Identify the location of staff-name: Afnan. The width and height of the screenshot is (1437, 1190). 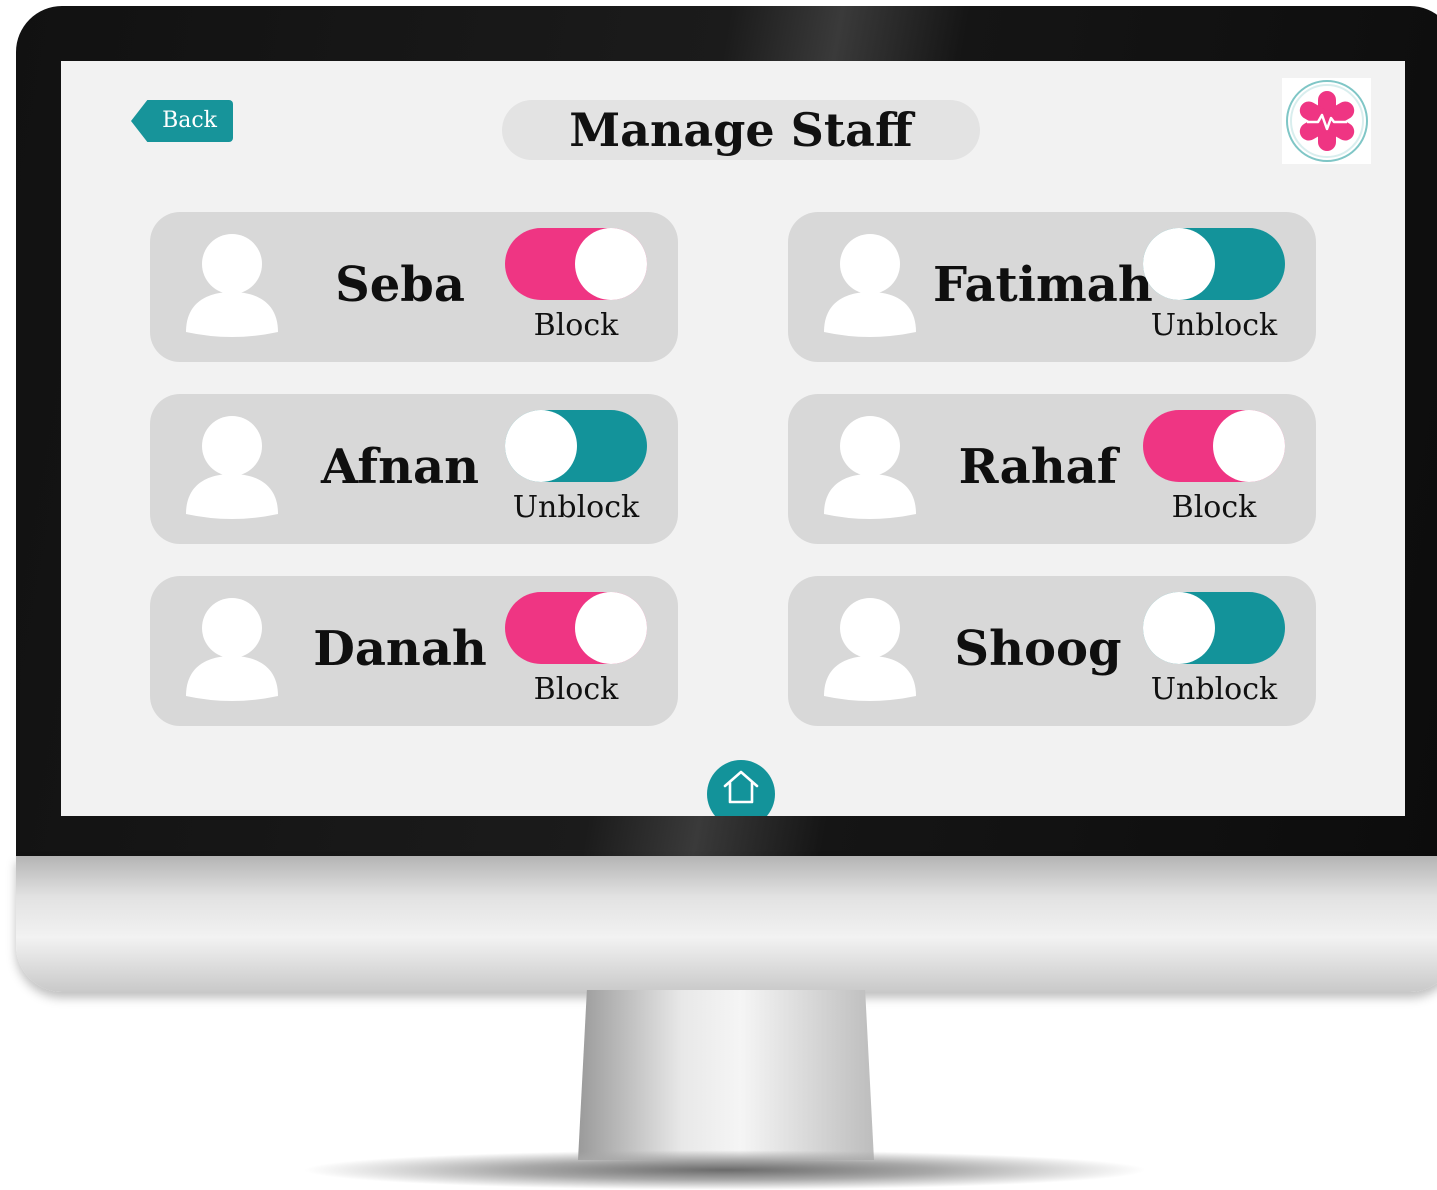
(400, 467).